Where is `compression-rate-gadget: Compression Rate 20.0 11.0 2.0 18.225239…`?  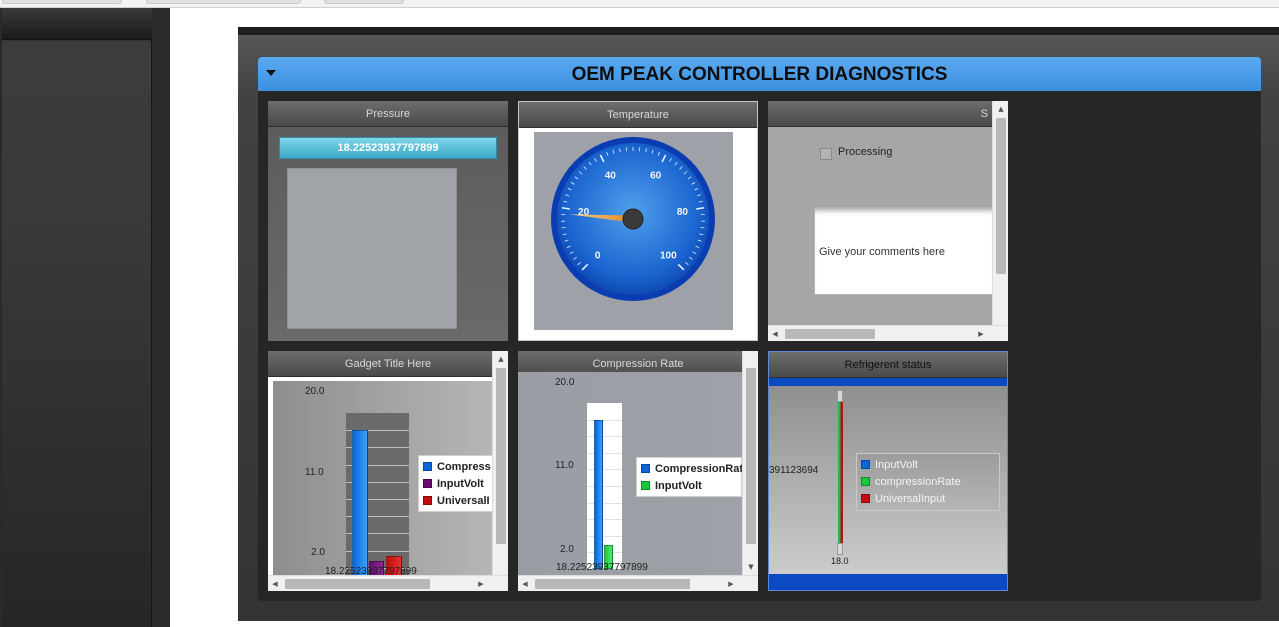
compression-rate-gadget: Compression Rate 20.0 11.0 2.0 18.225239… is located at coordinates (638, 471).